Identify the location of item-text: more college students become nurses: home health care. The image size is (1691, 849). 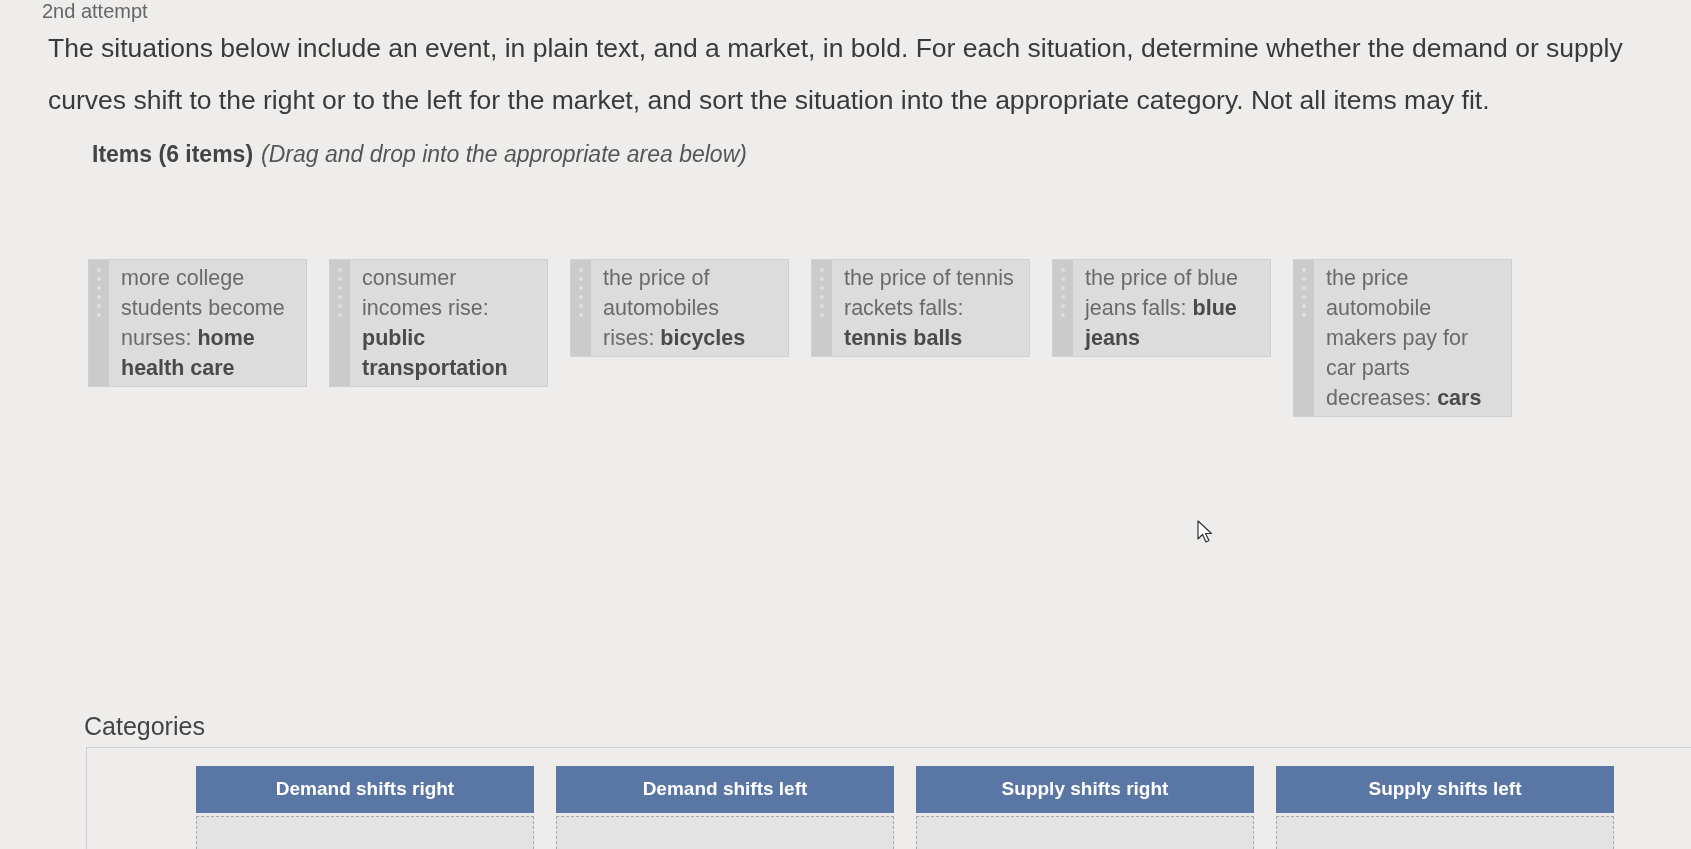
(203, 323).